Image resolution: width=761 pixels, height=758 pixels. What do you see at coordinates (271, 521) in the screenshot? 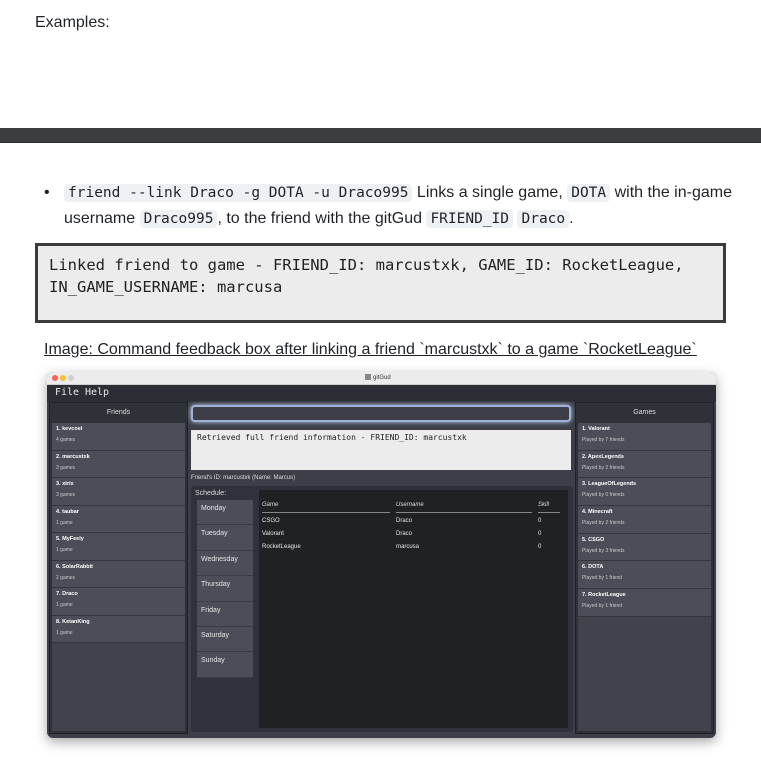
I see `table-cell-game: CSGO` at bounding box center [271, 521].